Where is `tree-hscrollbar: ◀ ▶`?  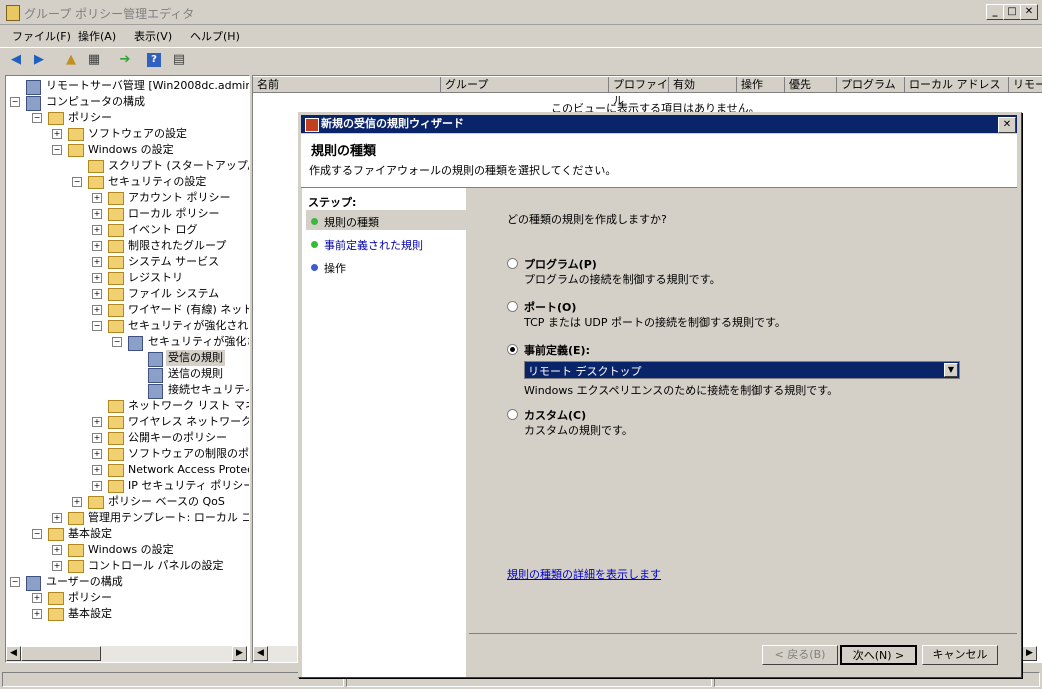
tree-hscrollbar: ◀ ▶ is located at coordinates (126, 654).